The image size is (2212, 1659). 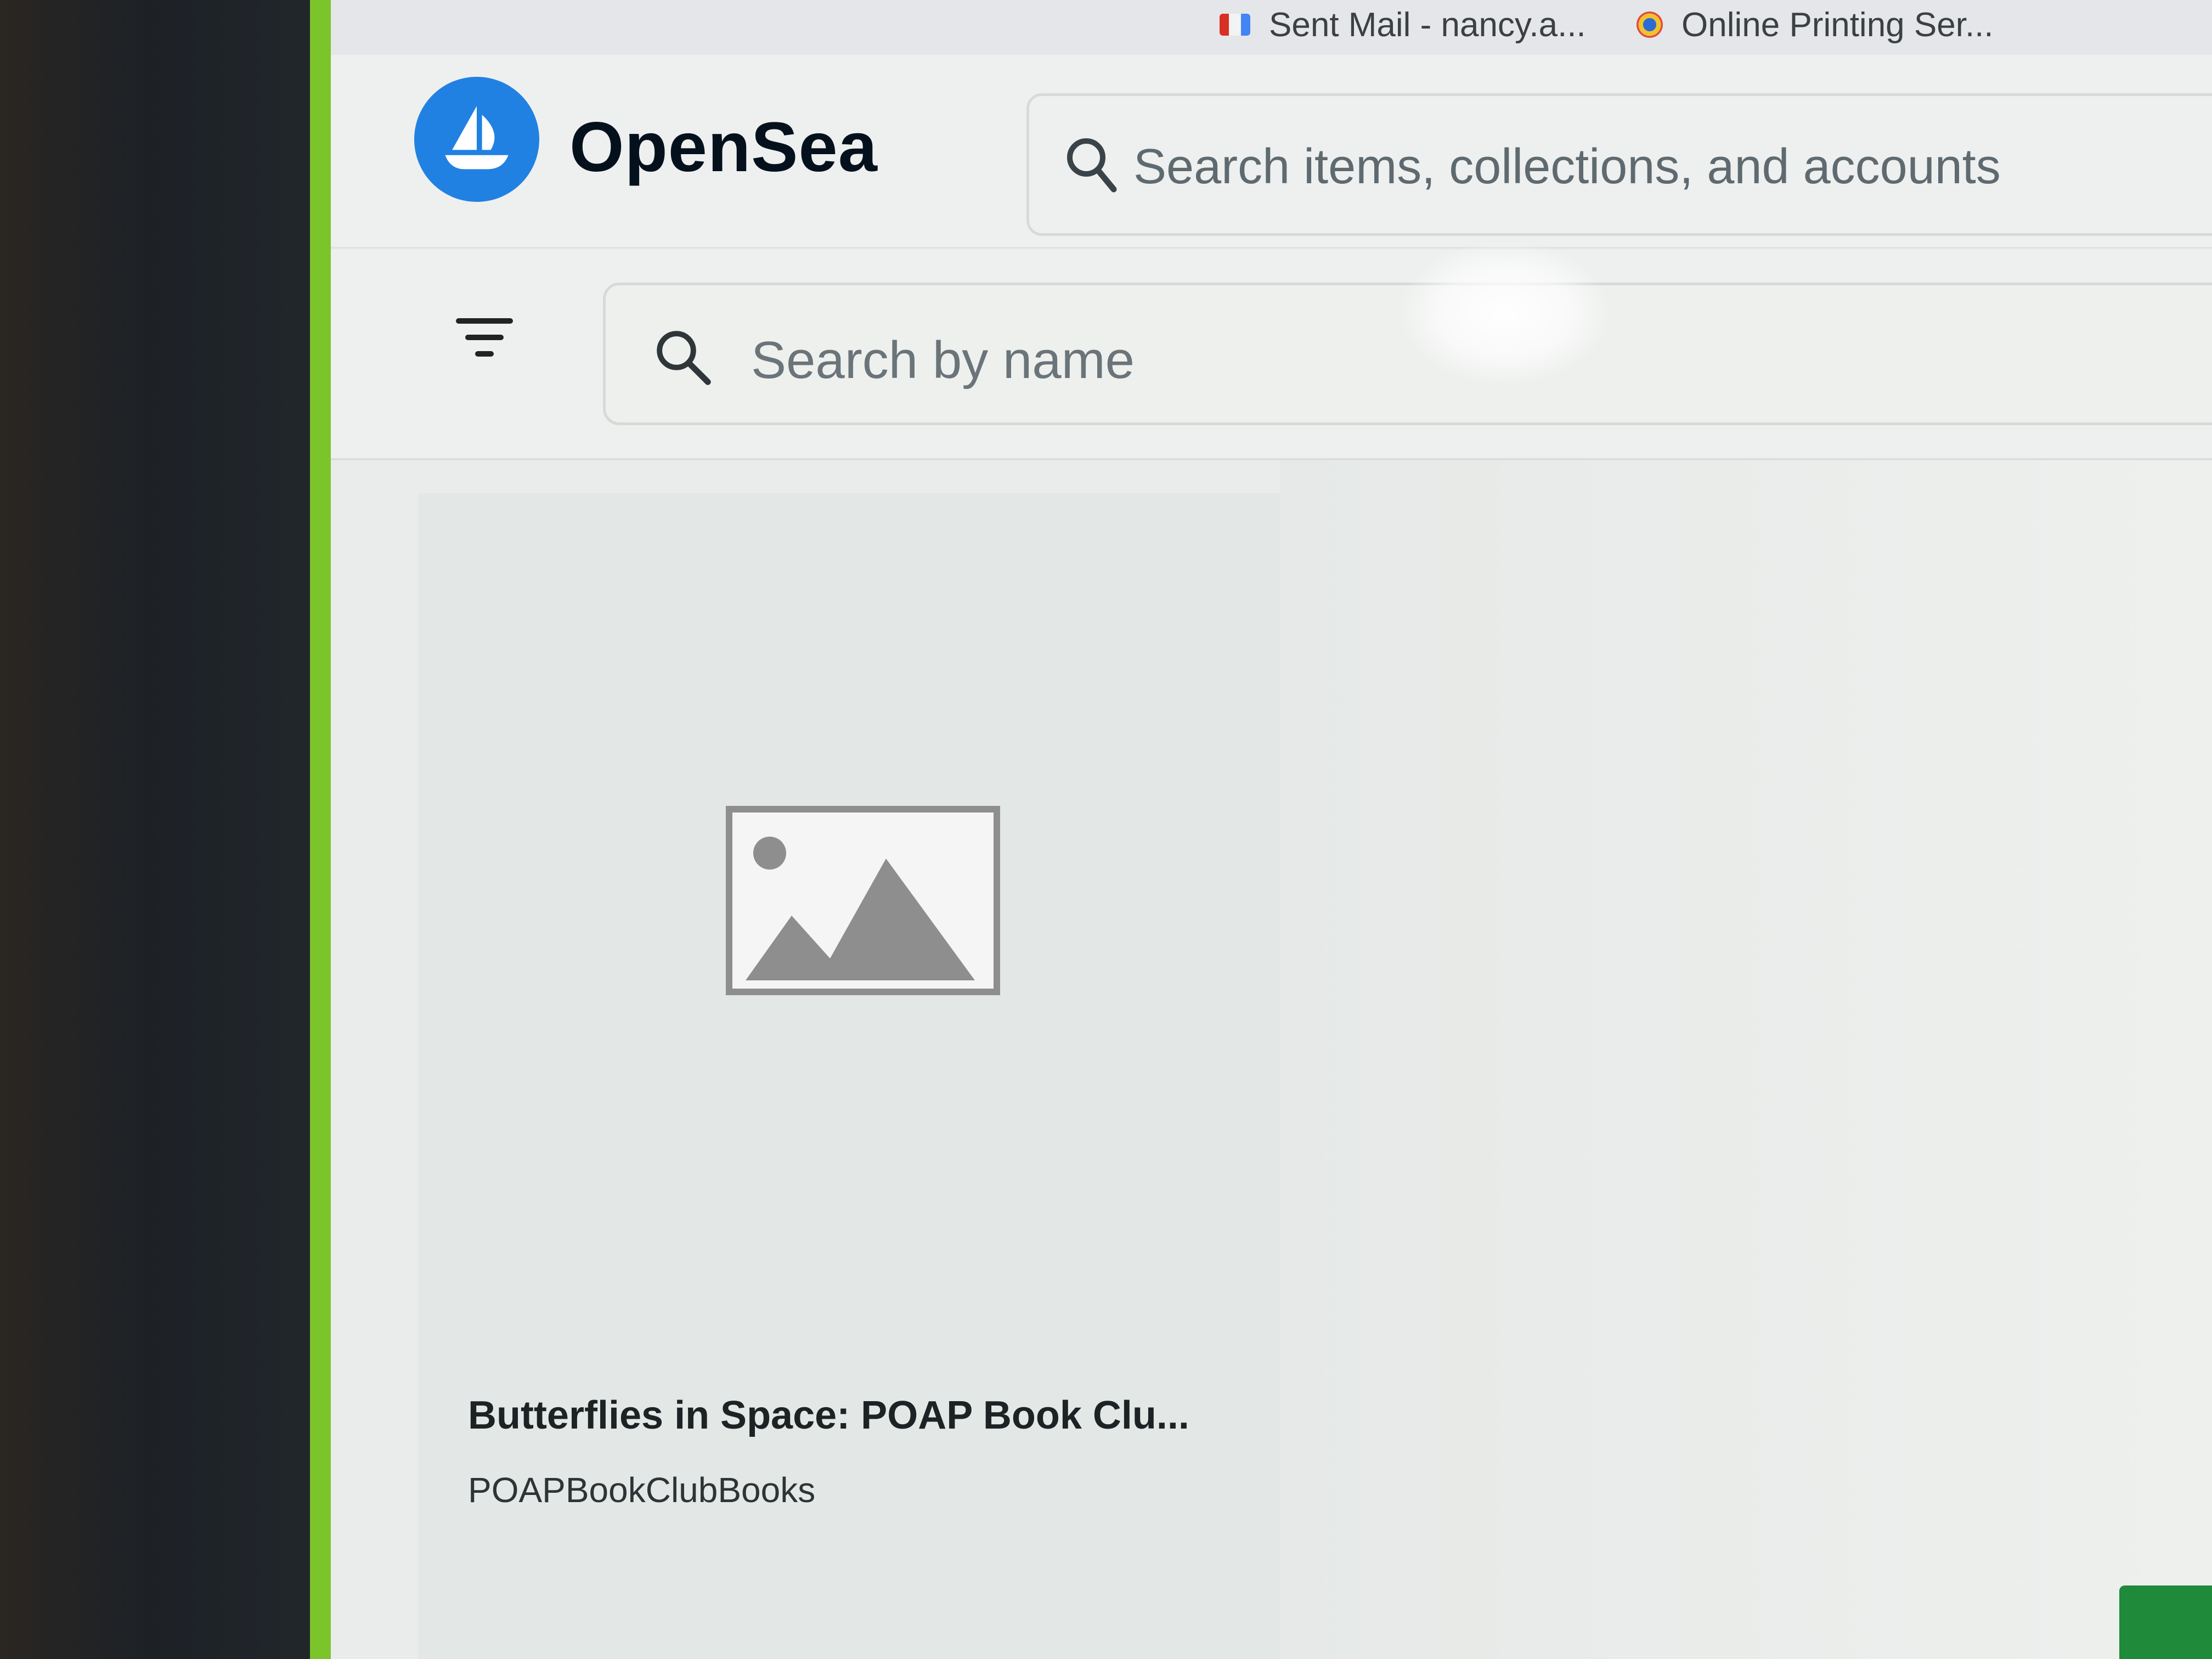 What do you see at coordinates (723, 147) in the screenshot?
I see `brand-name: OpenSea` at bounding box center [723, 147].